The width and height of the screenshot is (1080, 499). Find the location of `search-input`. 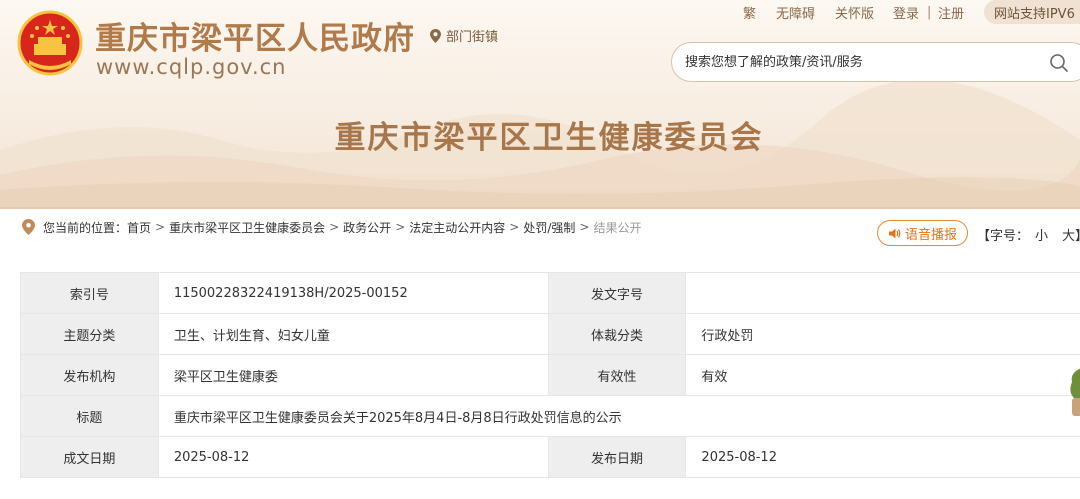

search-input is located at coordinates (855, 62).